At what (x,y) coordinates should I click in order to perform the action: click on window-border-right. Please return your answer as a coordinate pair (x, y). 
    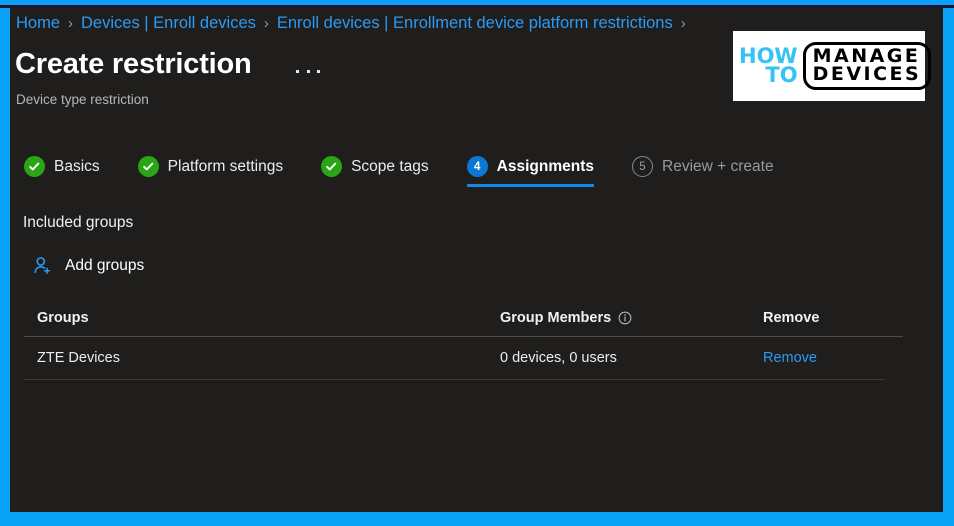
    Looking at the image, I should click on (948, 263).